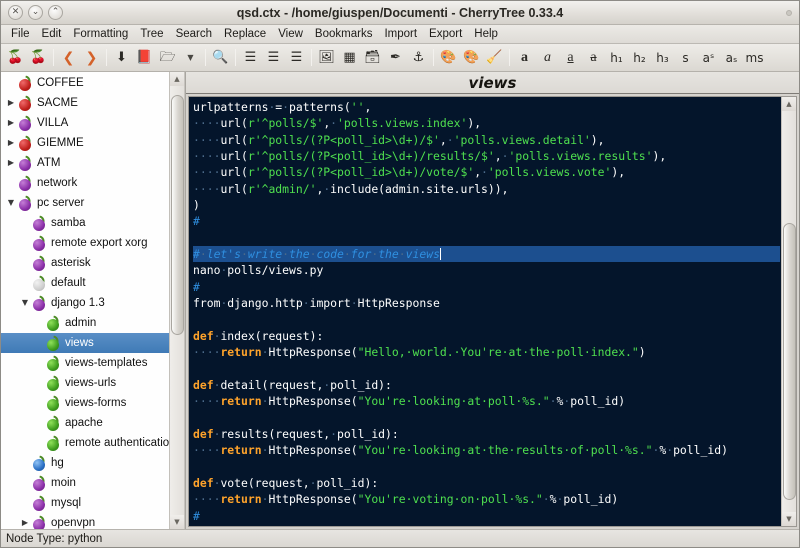  I want to click on menu-item-import: Import, so click(400, 34).